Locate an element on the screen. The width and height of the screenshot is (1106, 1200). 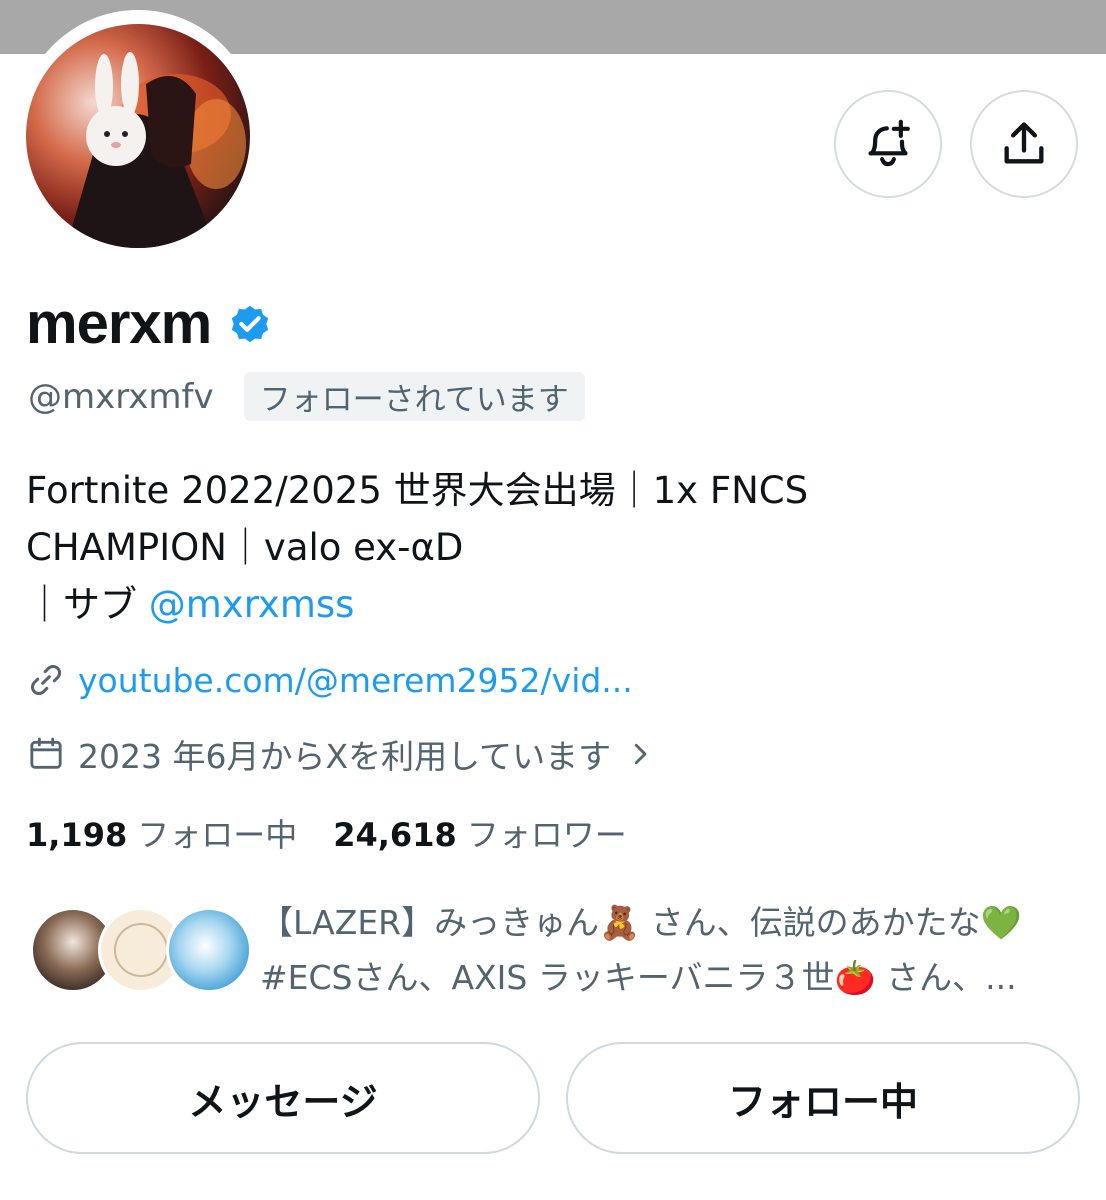
bell-plus-icon is located at coordinates (889, 143).